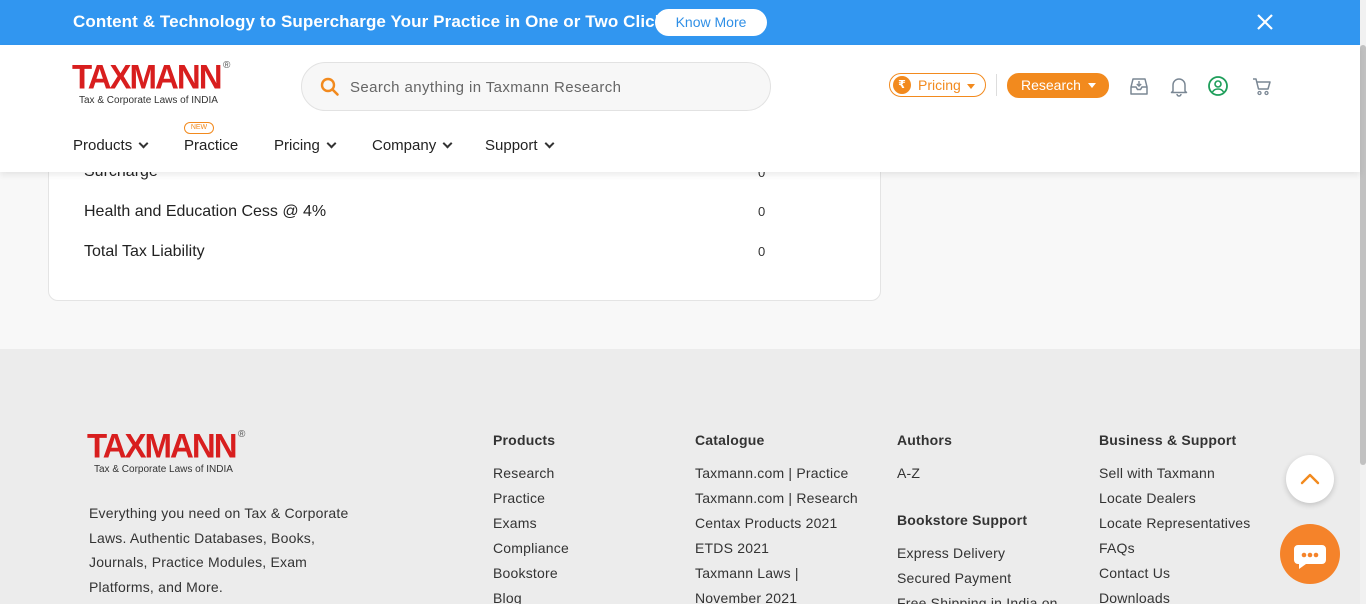 Image resolution: width=1366 pixels, height=604 pixels. Describe the element at coordinates (977, 557) in the screenshot. I see `footer-link: Express Delivery` at that location.